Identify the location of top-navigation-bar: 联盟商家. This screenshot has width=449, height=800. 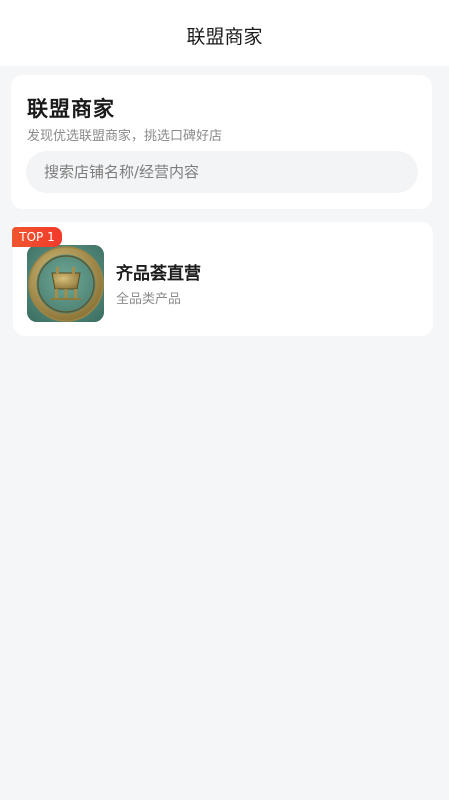
(224, 33).